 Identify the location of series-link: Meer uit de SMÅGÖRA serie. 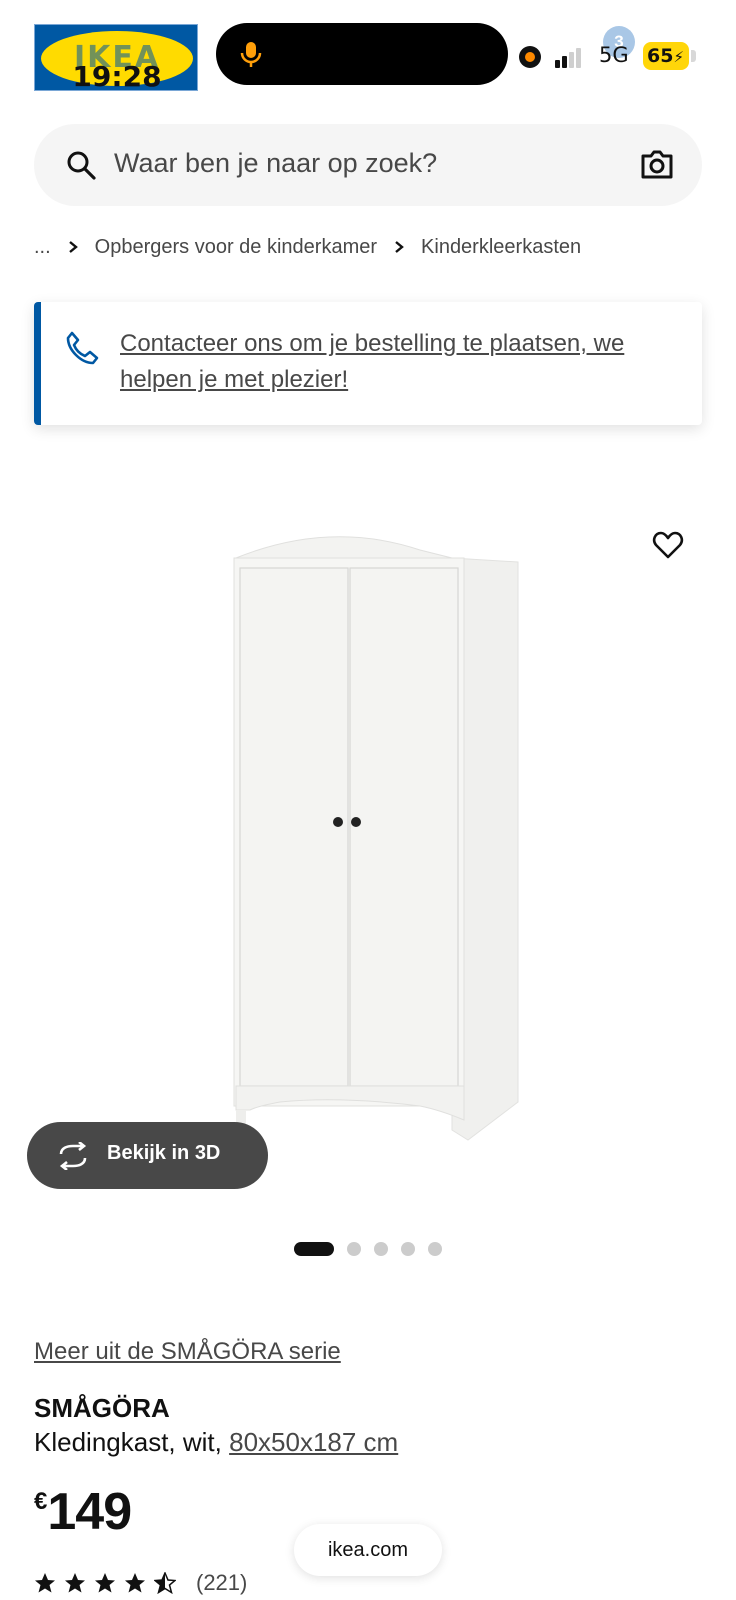
(187, 1352).